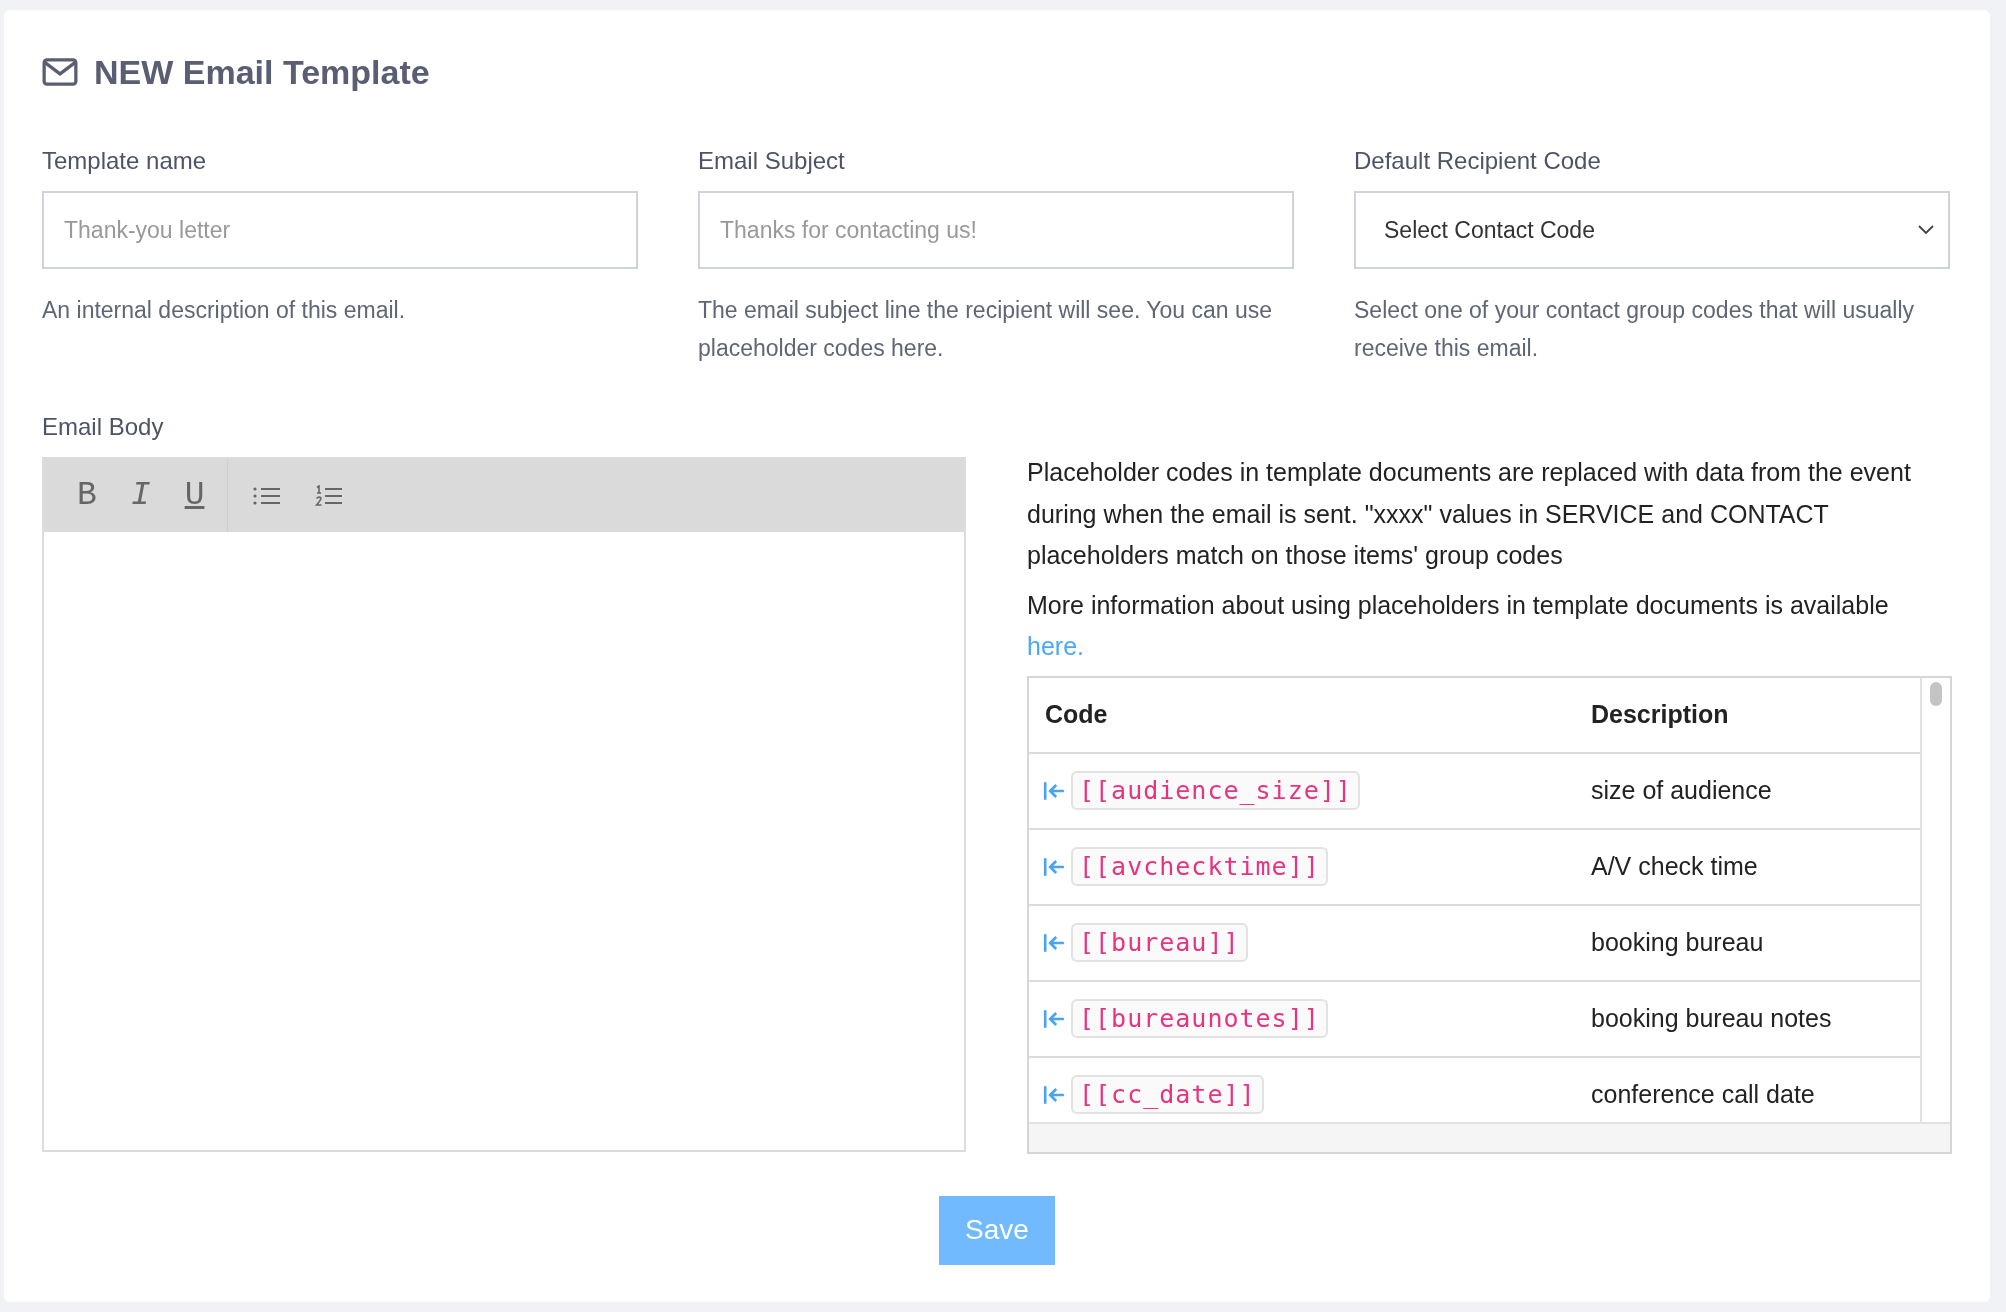 The width and height of the screenshot is (2006, 1312). I want to click on input-field: Thank-you letter, so click(340, 230).